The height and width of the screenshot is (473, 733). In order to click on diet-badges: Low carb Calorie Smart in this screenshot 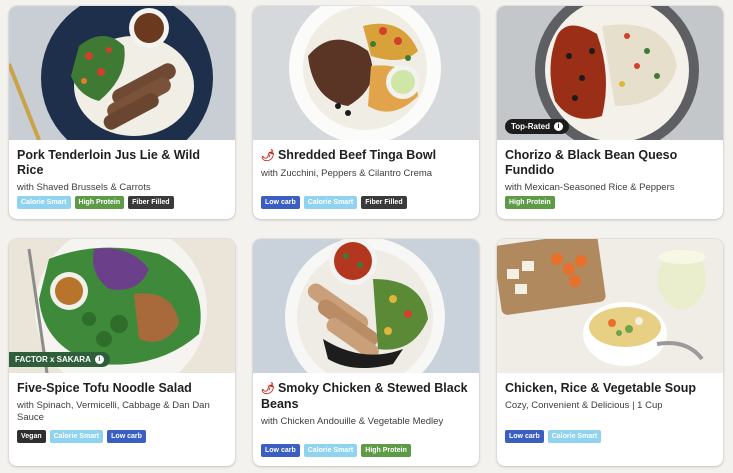, I will do `click(553, 436)`.